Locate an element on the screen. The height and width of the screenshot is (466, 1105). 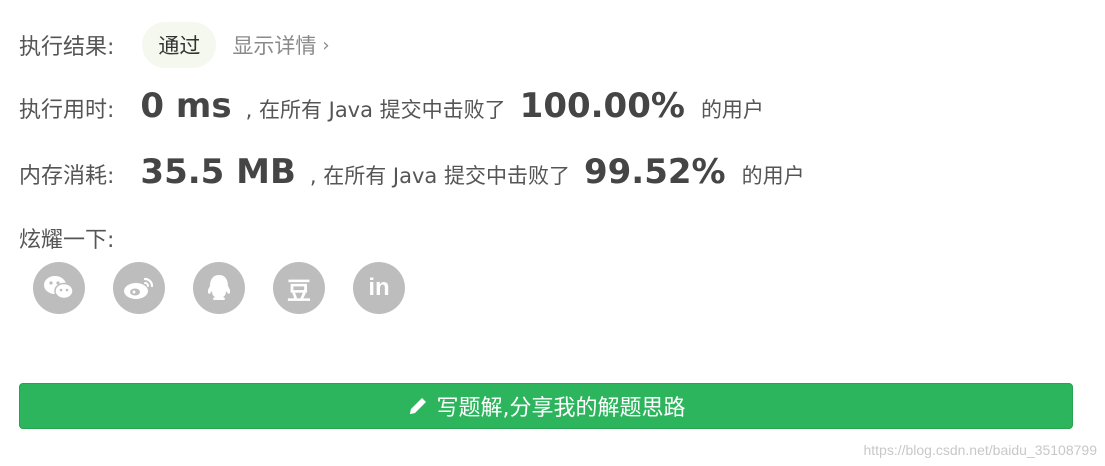
qq-share-button is located at coordinates (219, 288).